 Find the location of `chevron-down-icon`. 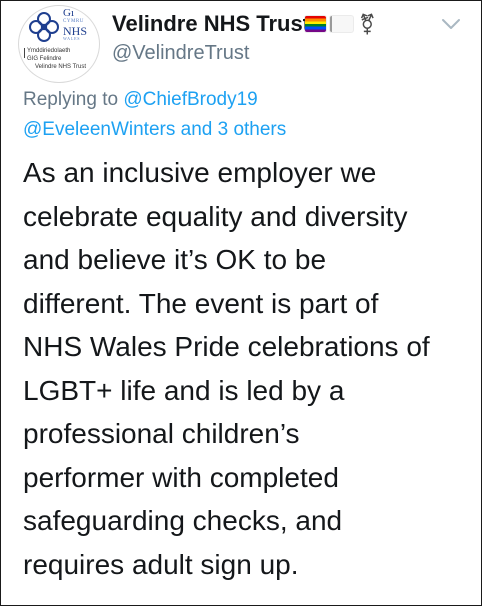

chevron-down-icon is located at coordinates (451, 24).